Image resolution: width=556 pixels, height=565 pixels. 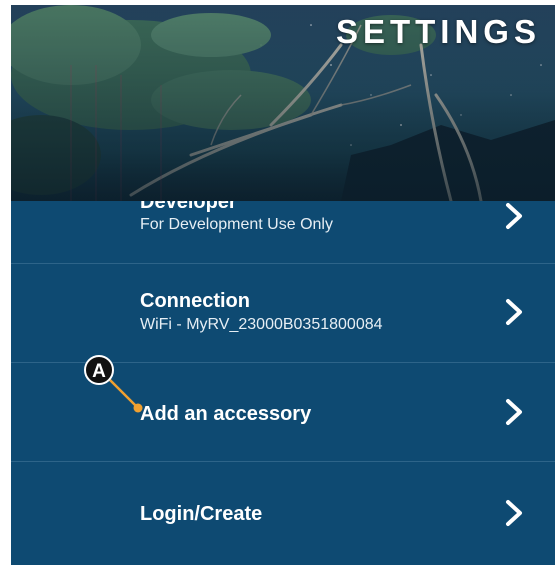 I want to click on connection-subtitle: WiFi - MyRV_23000B0351800084, so click(x=261, y=324).